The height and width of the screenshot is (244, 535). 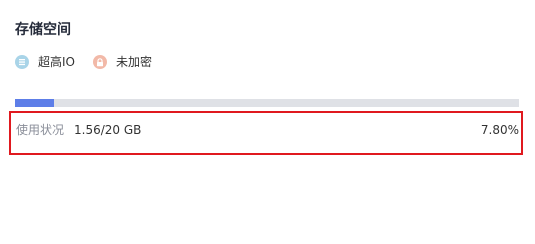 I want to click on usage-progress-bar, so click(x=267, y=103).